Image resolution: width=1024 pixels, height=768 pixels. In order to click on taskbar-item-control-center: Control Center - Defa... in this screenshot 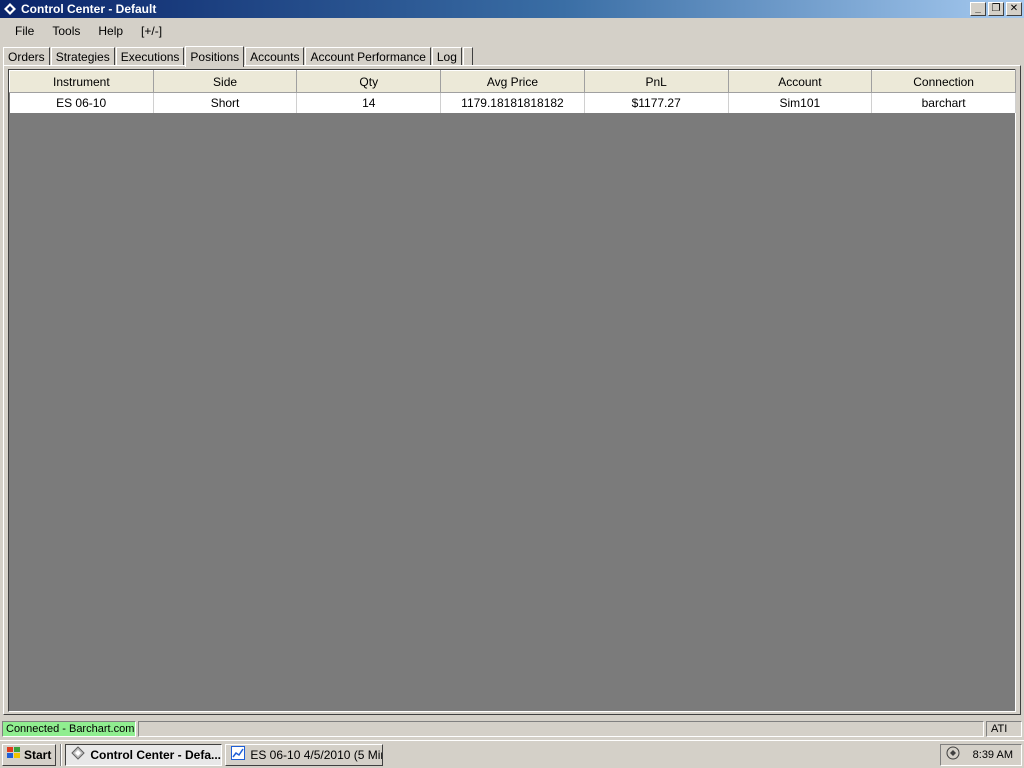, I will do `click(144, 754)`.